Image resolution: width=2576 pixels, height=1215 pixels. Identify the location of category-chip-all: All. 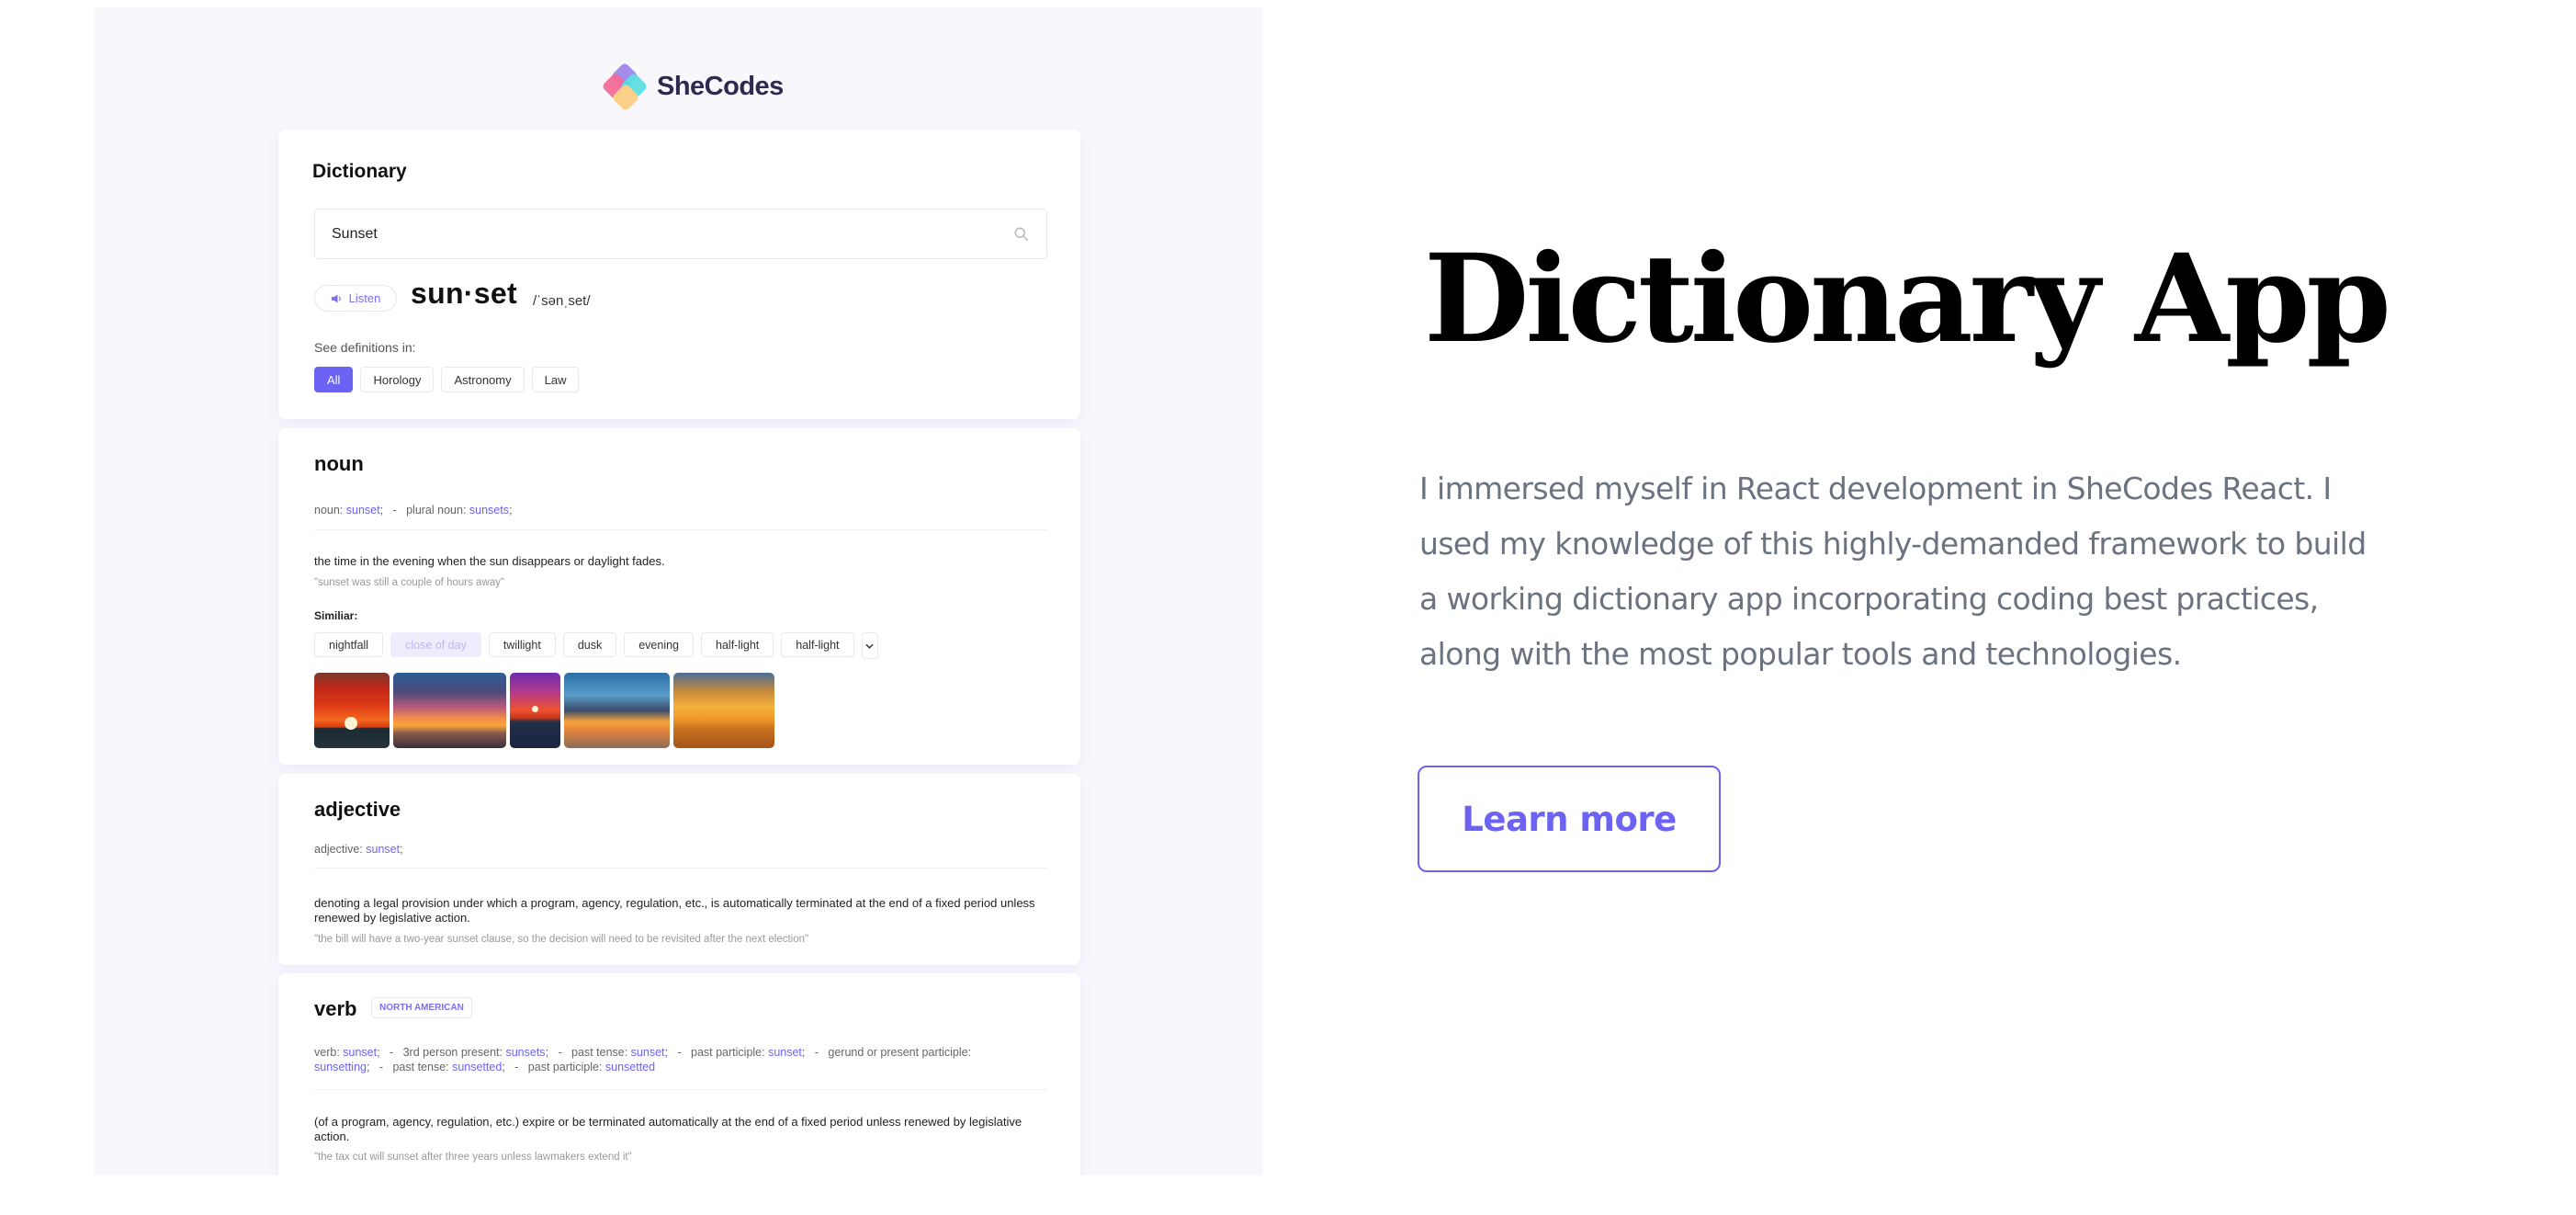
(334, 380).